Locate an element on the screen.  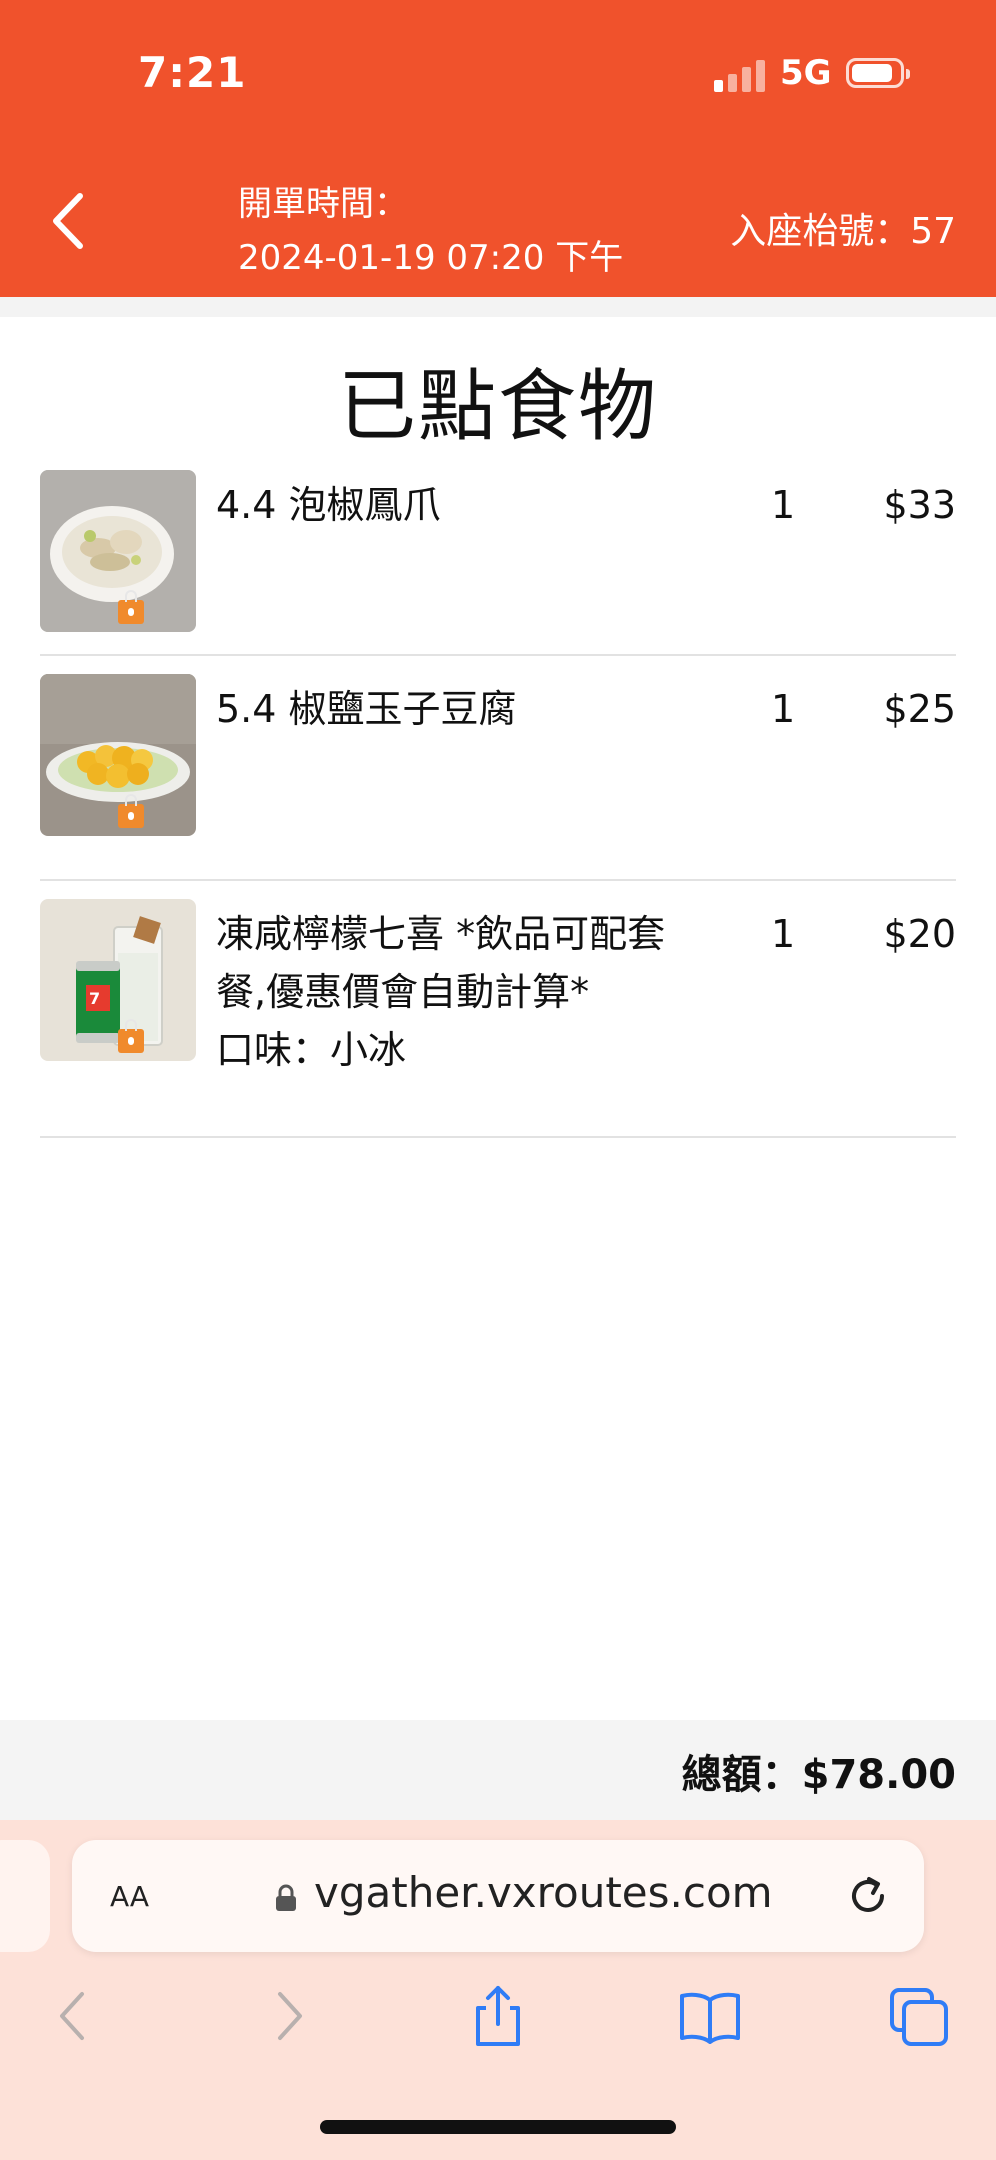
bookmarks-icon is located at coordinates (710, 2018).